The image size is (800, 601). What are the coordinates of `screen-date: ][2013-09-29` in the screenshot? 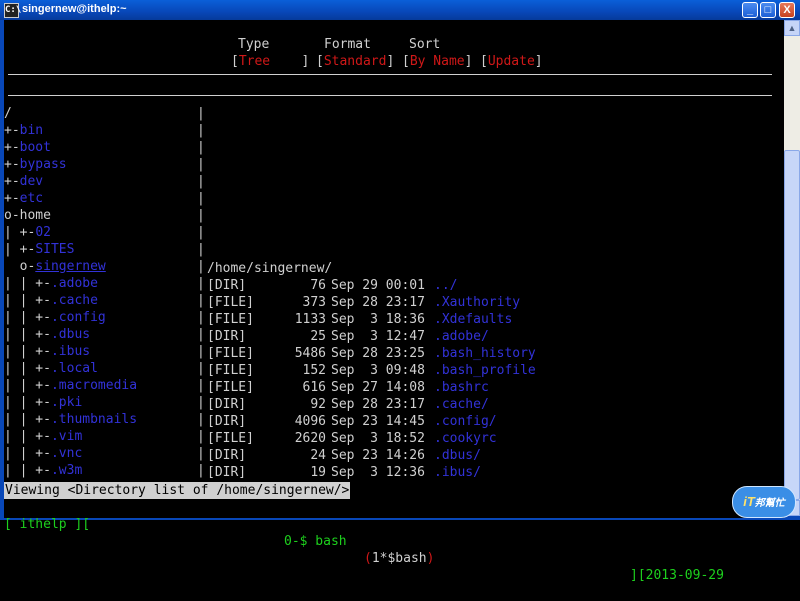 It's located at (677, 575).